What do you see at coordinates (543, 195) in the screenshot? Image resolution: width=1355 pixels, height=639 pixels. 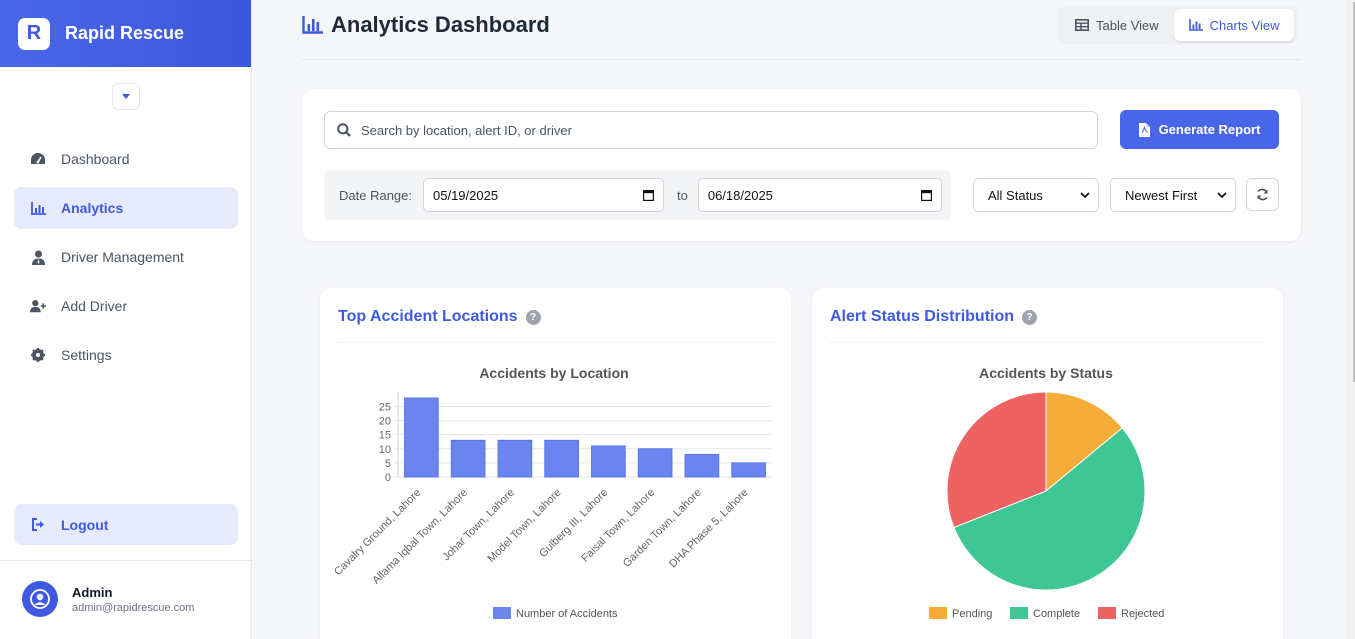 I see `date-from-input: 05/19/2025` at bounding box center [543, 195].